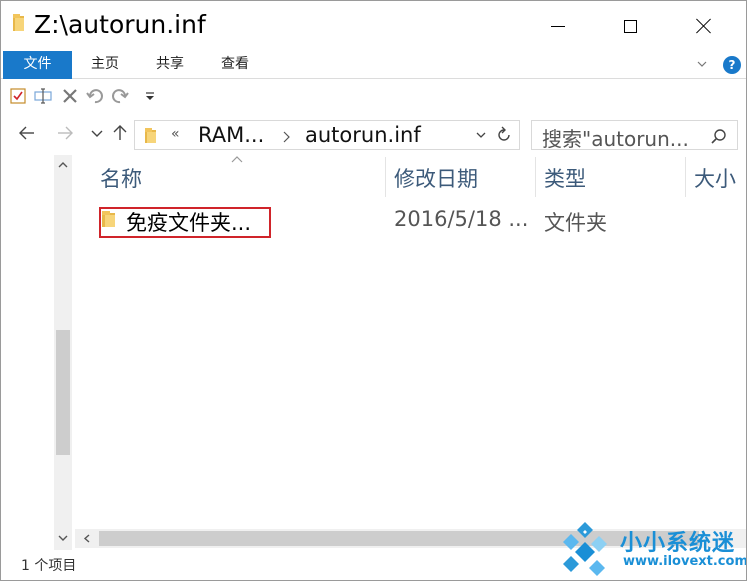 The height and width of the screenshot is (581, 747). What do you see at coordinates (120, 133) in the screenshot?
I see `up-arrow-icon` at bounding box center [120, 133].